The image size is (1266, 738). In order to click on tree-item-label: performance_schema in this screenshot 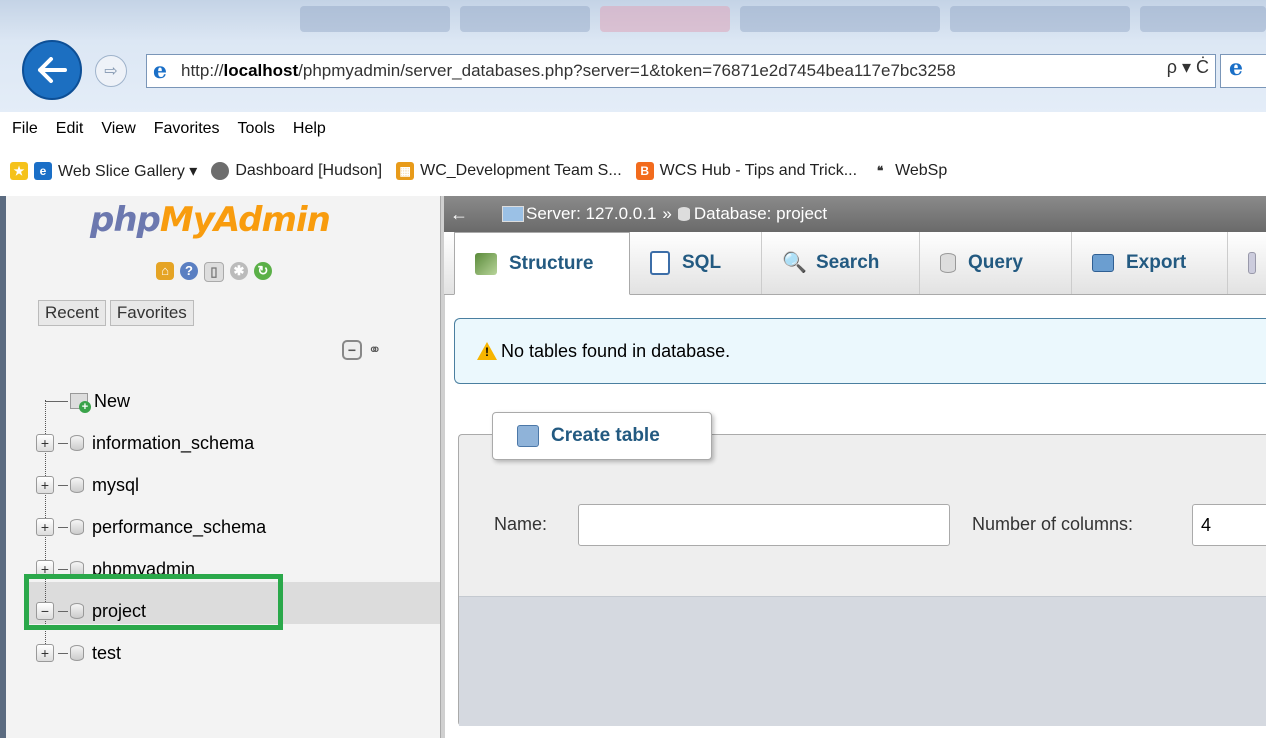, I will do `click(179, 527)`.